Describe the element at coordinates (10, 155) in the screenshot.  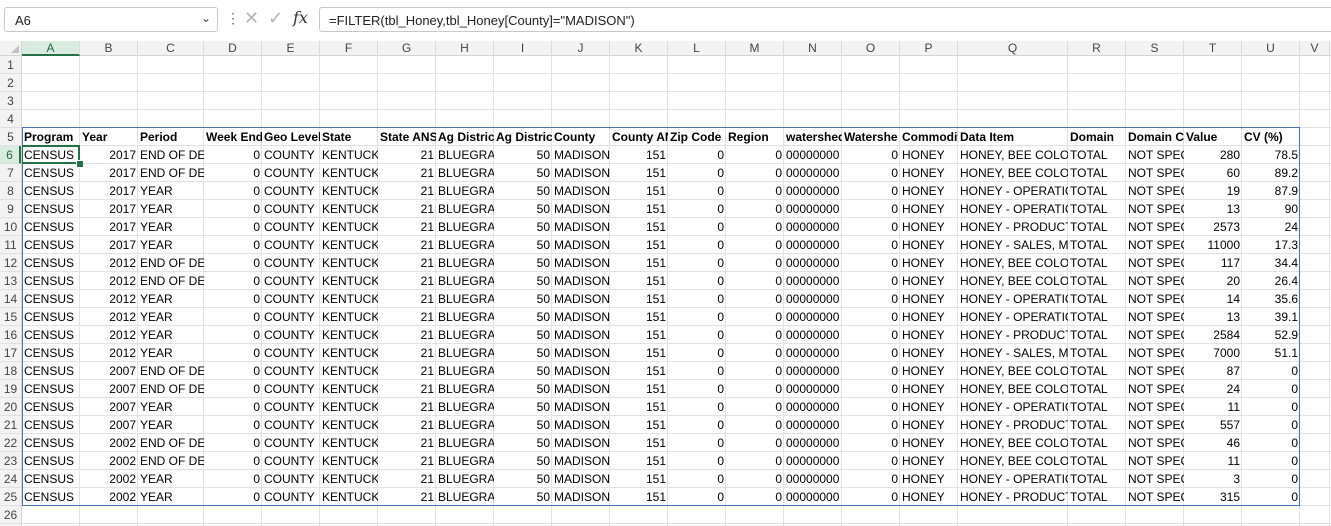
I see `row-header-6: 6` at that location.